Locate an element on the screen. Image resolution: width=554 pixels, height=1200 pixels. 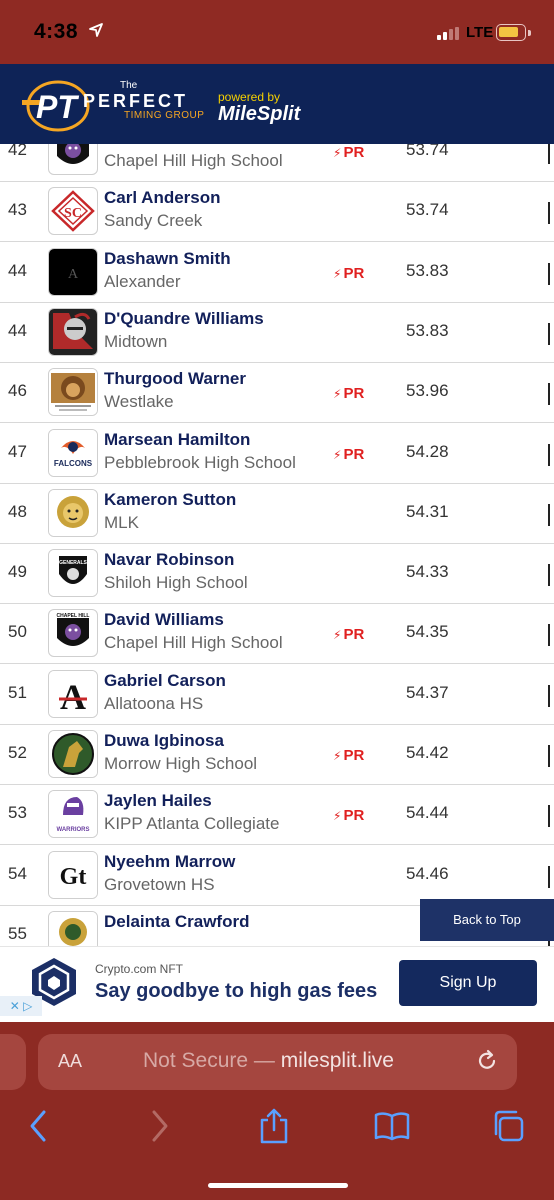
school-name-link: KIPP Atlanta Collegiate is located at coordinates (191, 824).